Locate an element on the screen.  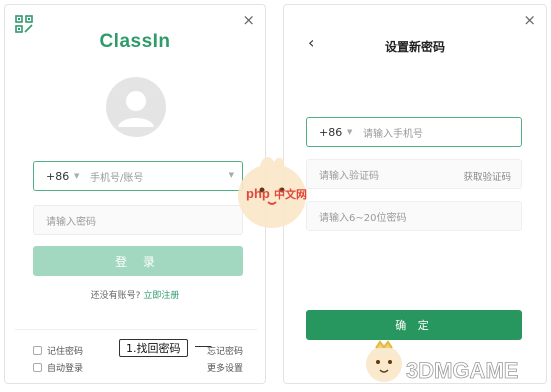
auto-login-label: 自动登录 is located at coordinates (65, 369).